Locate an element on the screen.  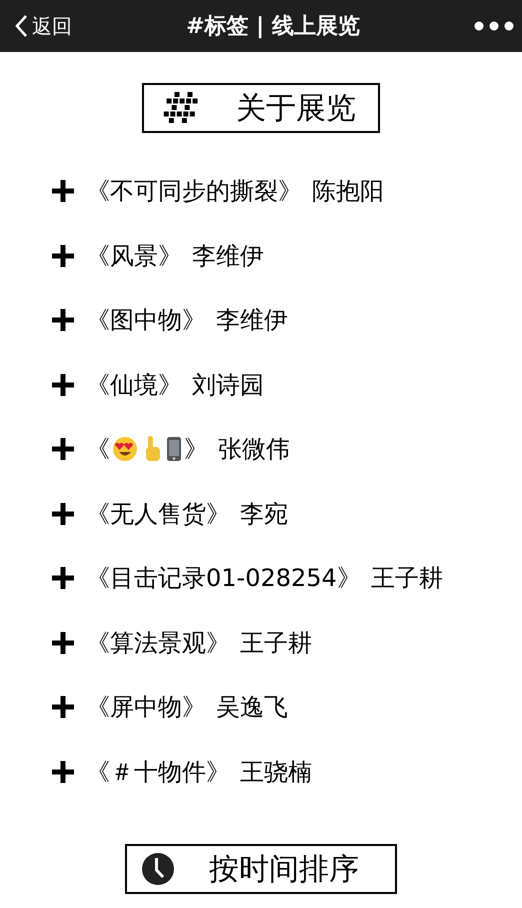
artist-name: 吴逸飞 is located at coordinates (252, 708).